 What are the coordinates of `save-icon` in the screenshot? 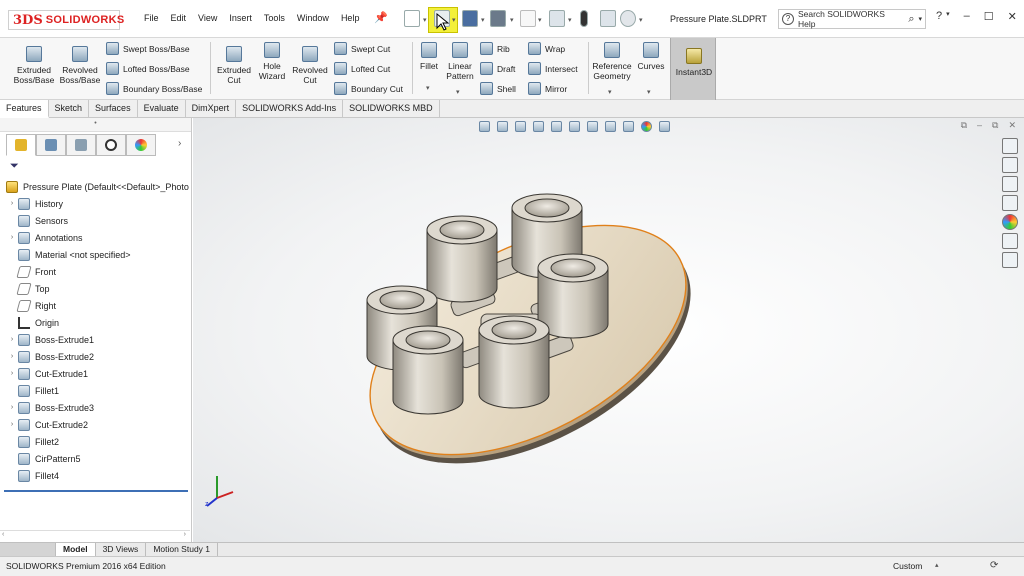 It's located at (470, 18).